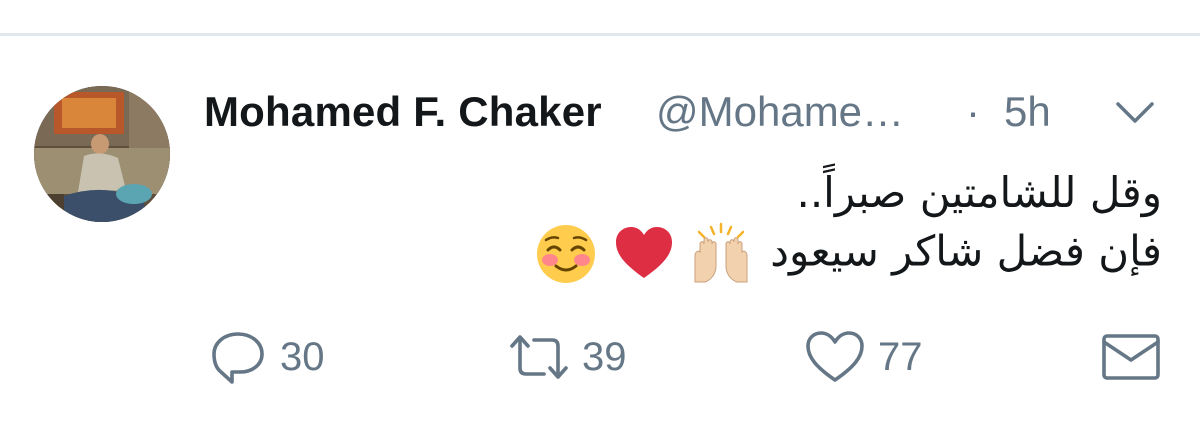 The height and width of the screenshot is (432, 1200). Describe the element at coordinates (539, 357) in the screenshot. I see `retweet-icon` at that location.